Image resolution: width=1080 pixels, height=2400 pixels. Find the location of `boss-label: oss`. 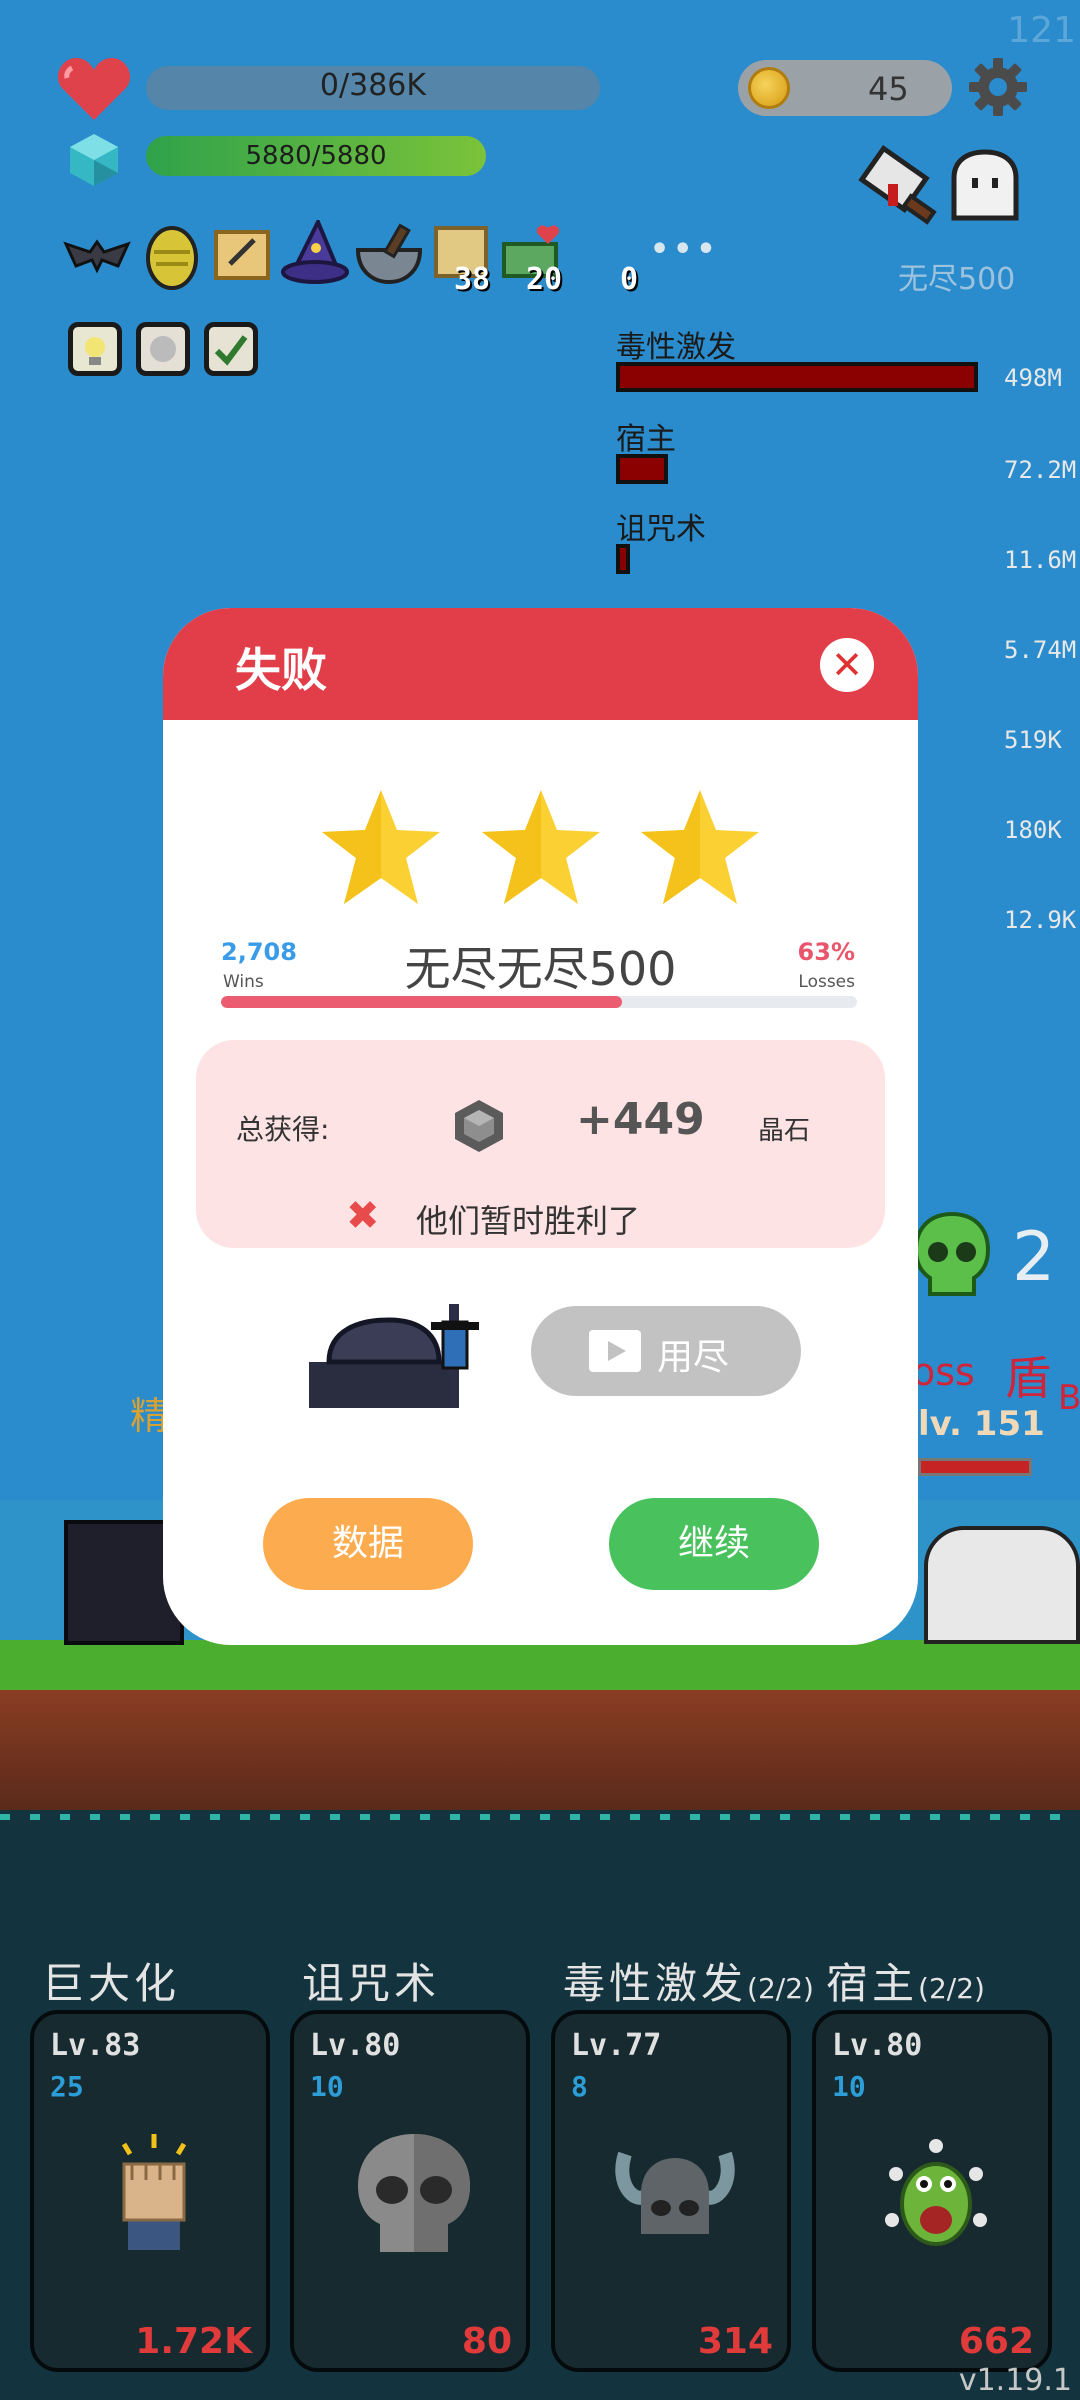

boss-label: oss is located at coordinates (943, 1372).